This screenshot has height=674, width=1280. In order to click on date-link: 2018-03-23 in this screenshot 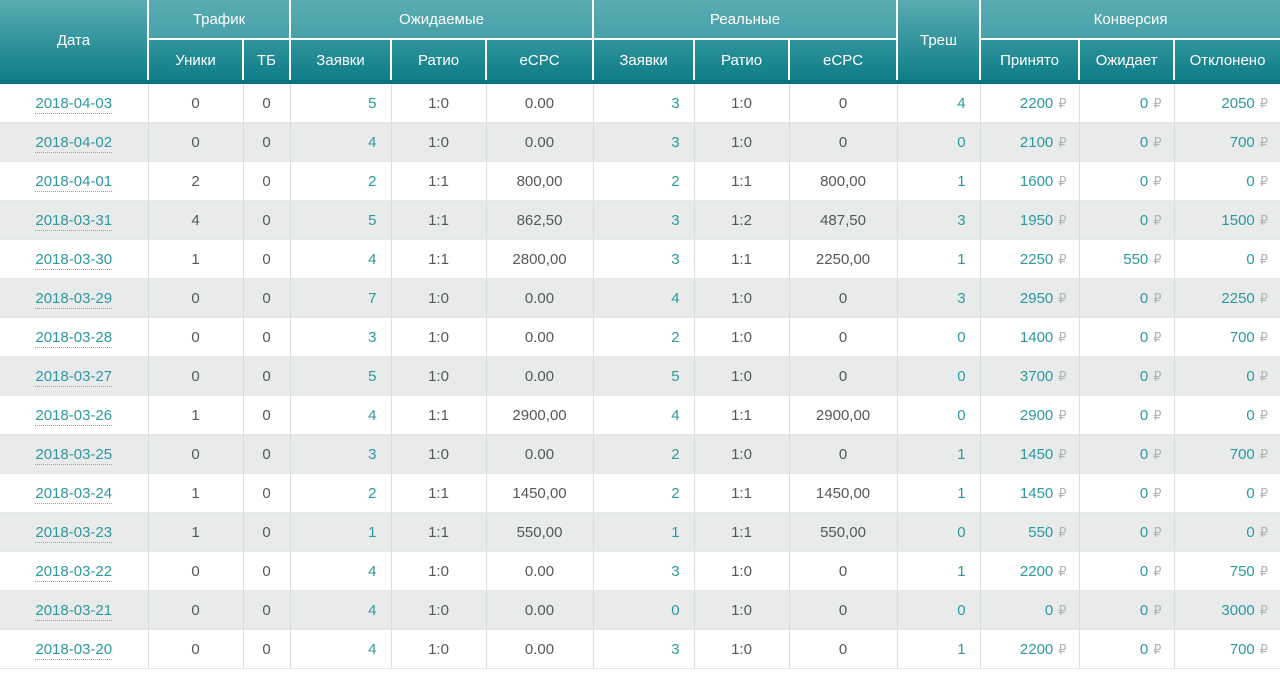, I will do `click(74, 533)`.